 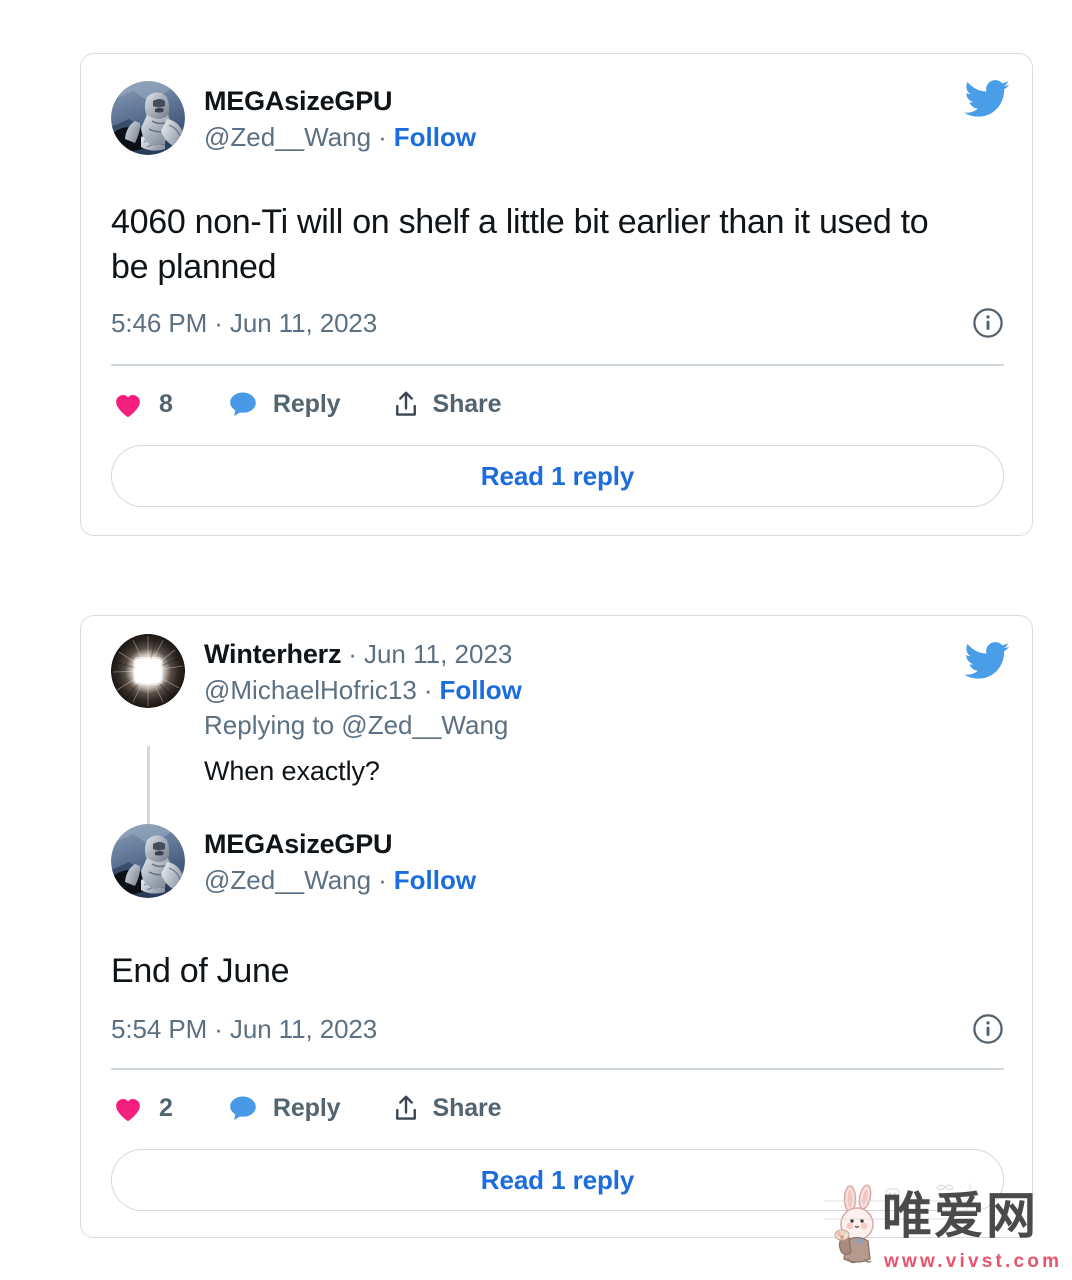 I want to click on dark-eye-glow-avatar, so click(x=148, y=671).